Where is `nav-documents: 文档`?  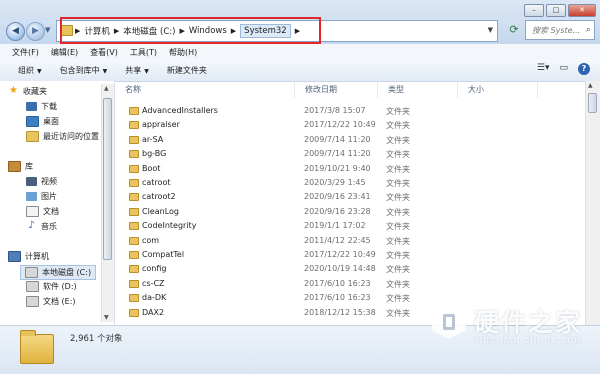 nav-documents: 文档 is located at coordinates (42, 211).